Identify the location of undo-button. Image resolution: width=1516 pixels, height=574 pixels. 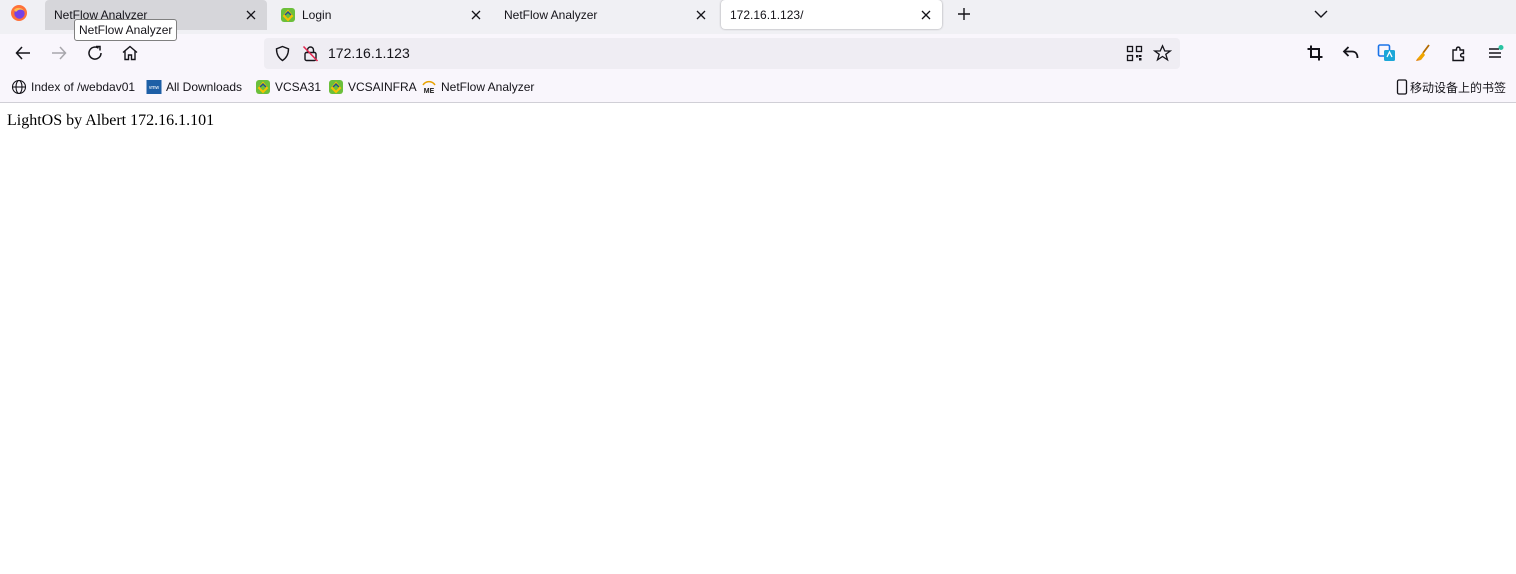
(1351, 53).